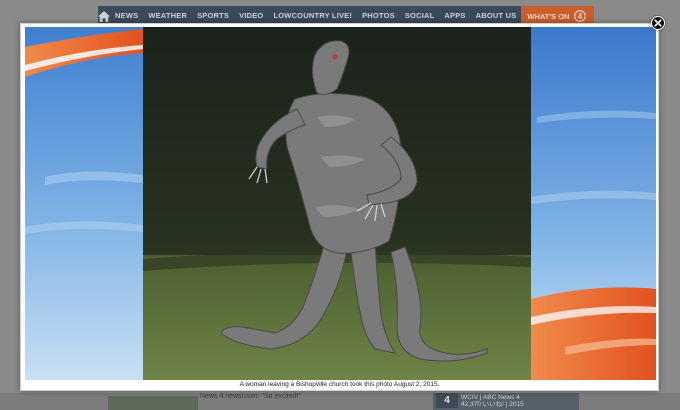  I want to click on close-lightbox-button, so click(658, 23).